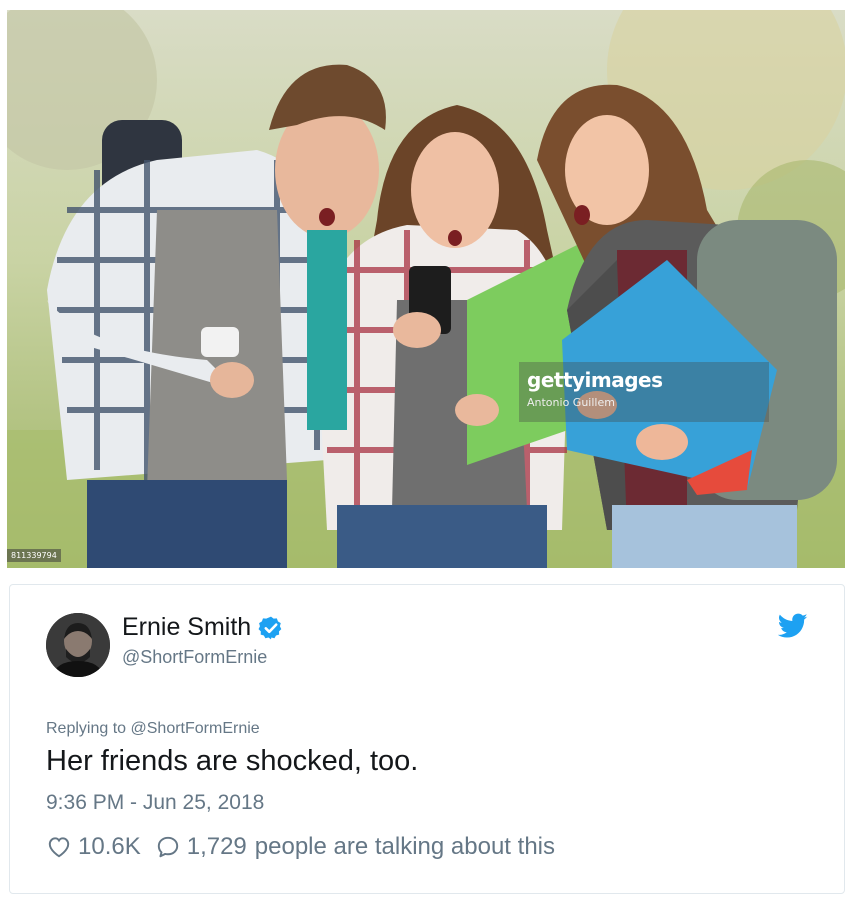  What do you see at coordinates (109, 846) in the screenshot?
I see `like-count: 10.6K` at bounding box center [109, 846].